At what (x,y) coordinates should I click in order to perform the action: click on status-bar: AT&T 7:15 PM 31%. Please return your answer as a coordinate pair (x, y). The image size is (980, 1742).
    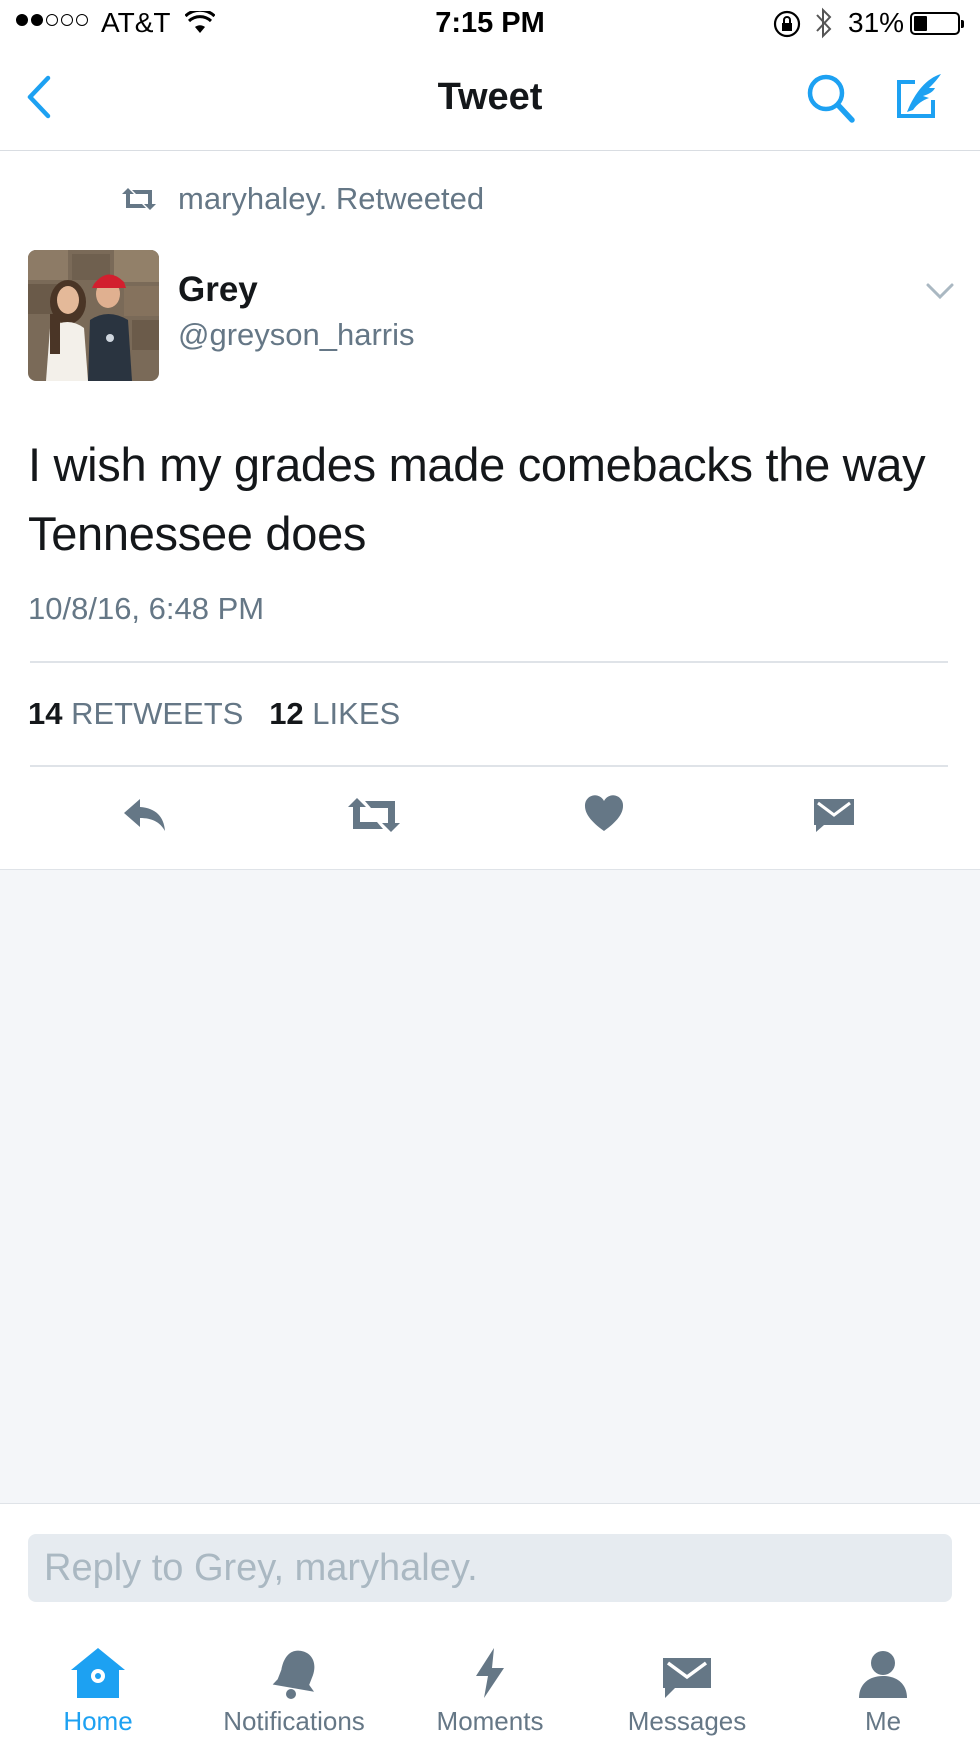
    Looking at the image, I should click on (490, 25).